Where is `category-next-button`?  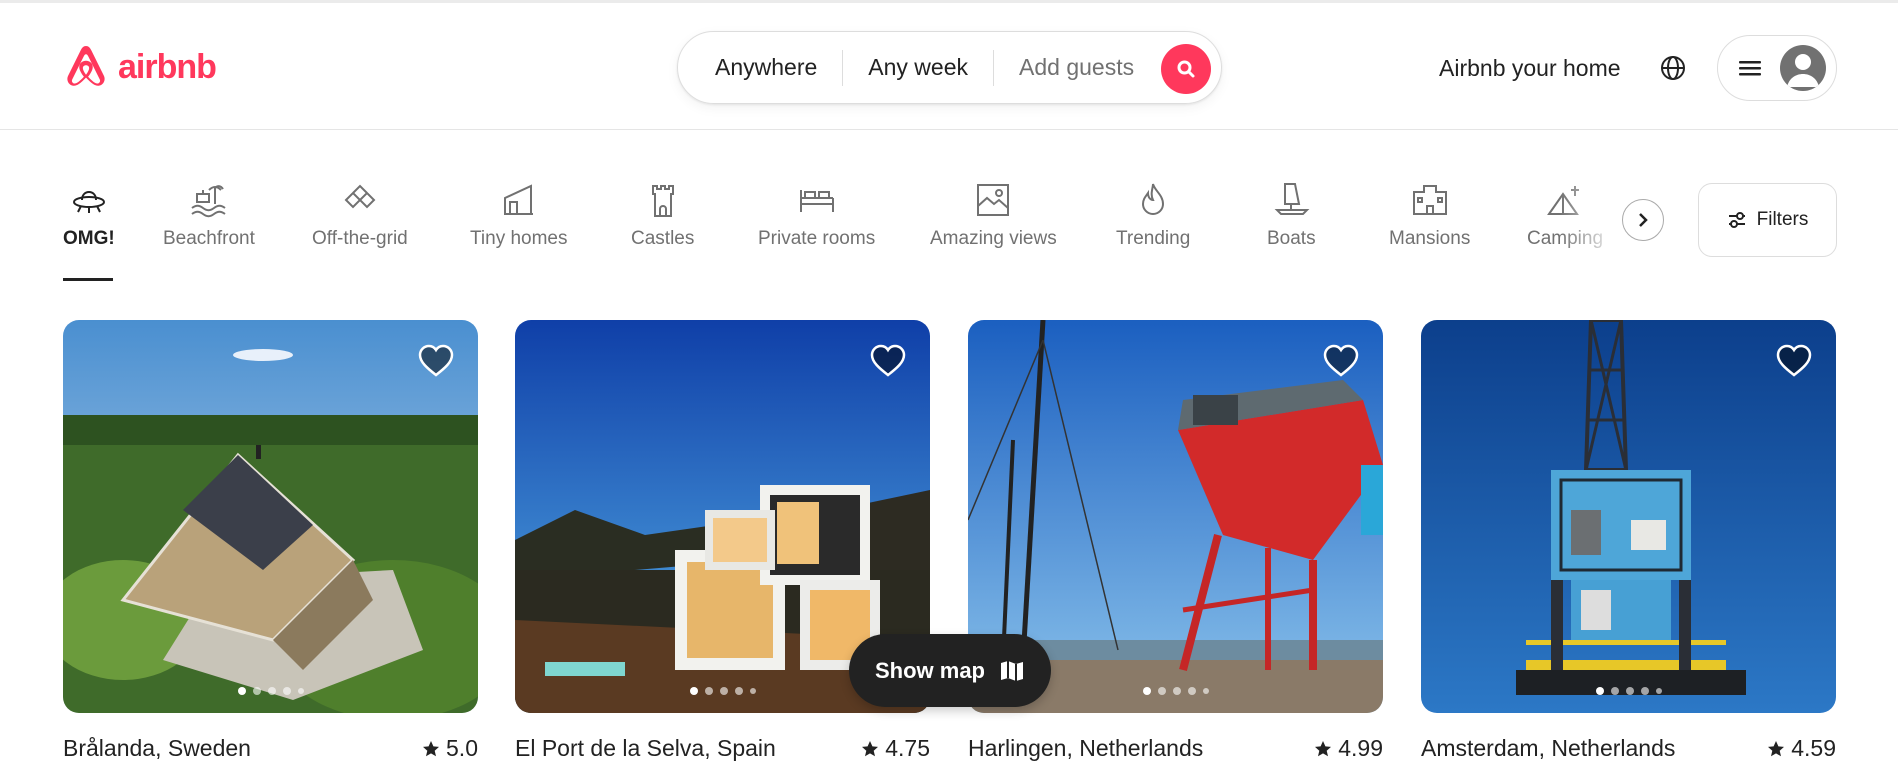
category-next-button is located at coordinates (1643, 220).